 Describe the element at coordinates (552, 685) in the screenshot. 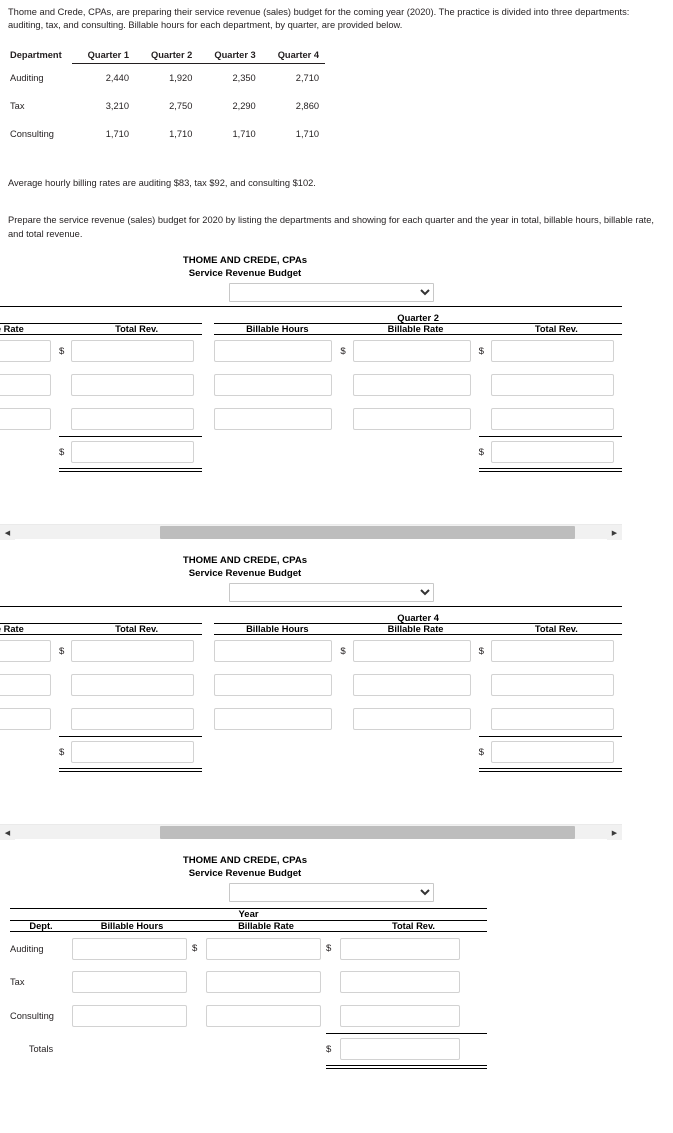

I see `input-rev-q4-tax` at that location.